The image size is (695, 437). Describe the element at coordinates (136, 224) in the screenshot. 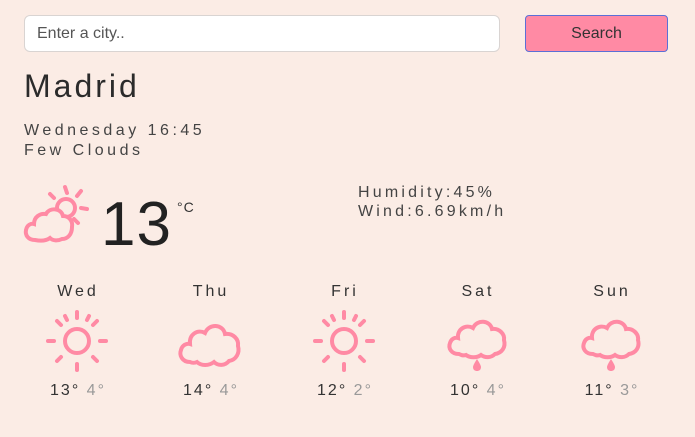

I see `current-temperature: 13` at that location.